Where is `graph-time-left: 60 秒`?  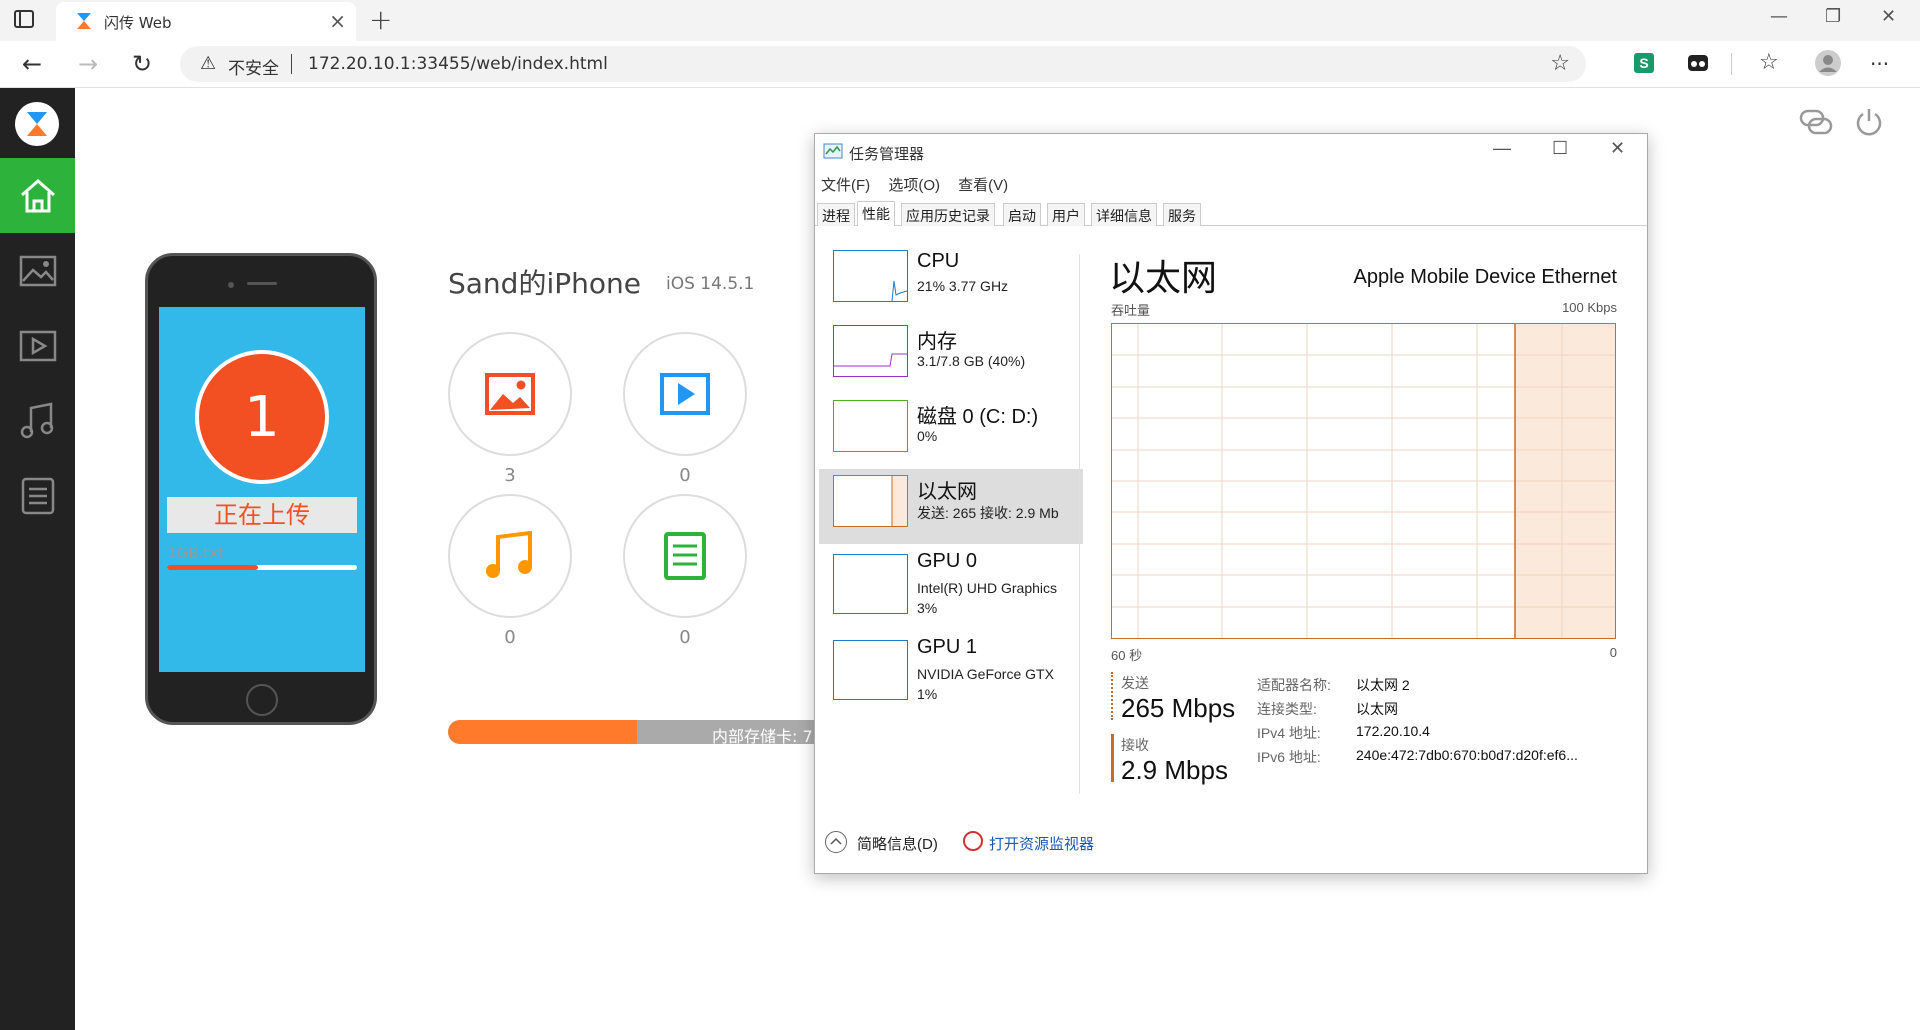 graph-time-left: 60 秒 is located at coordinates (1127, 655).